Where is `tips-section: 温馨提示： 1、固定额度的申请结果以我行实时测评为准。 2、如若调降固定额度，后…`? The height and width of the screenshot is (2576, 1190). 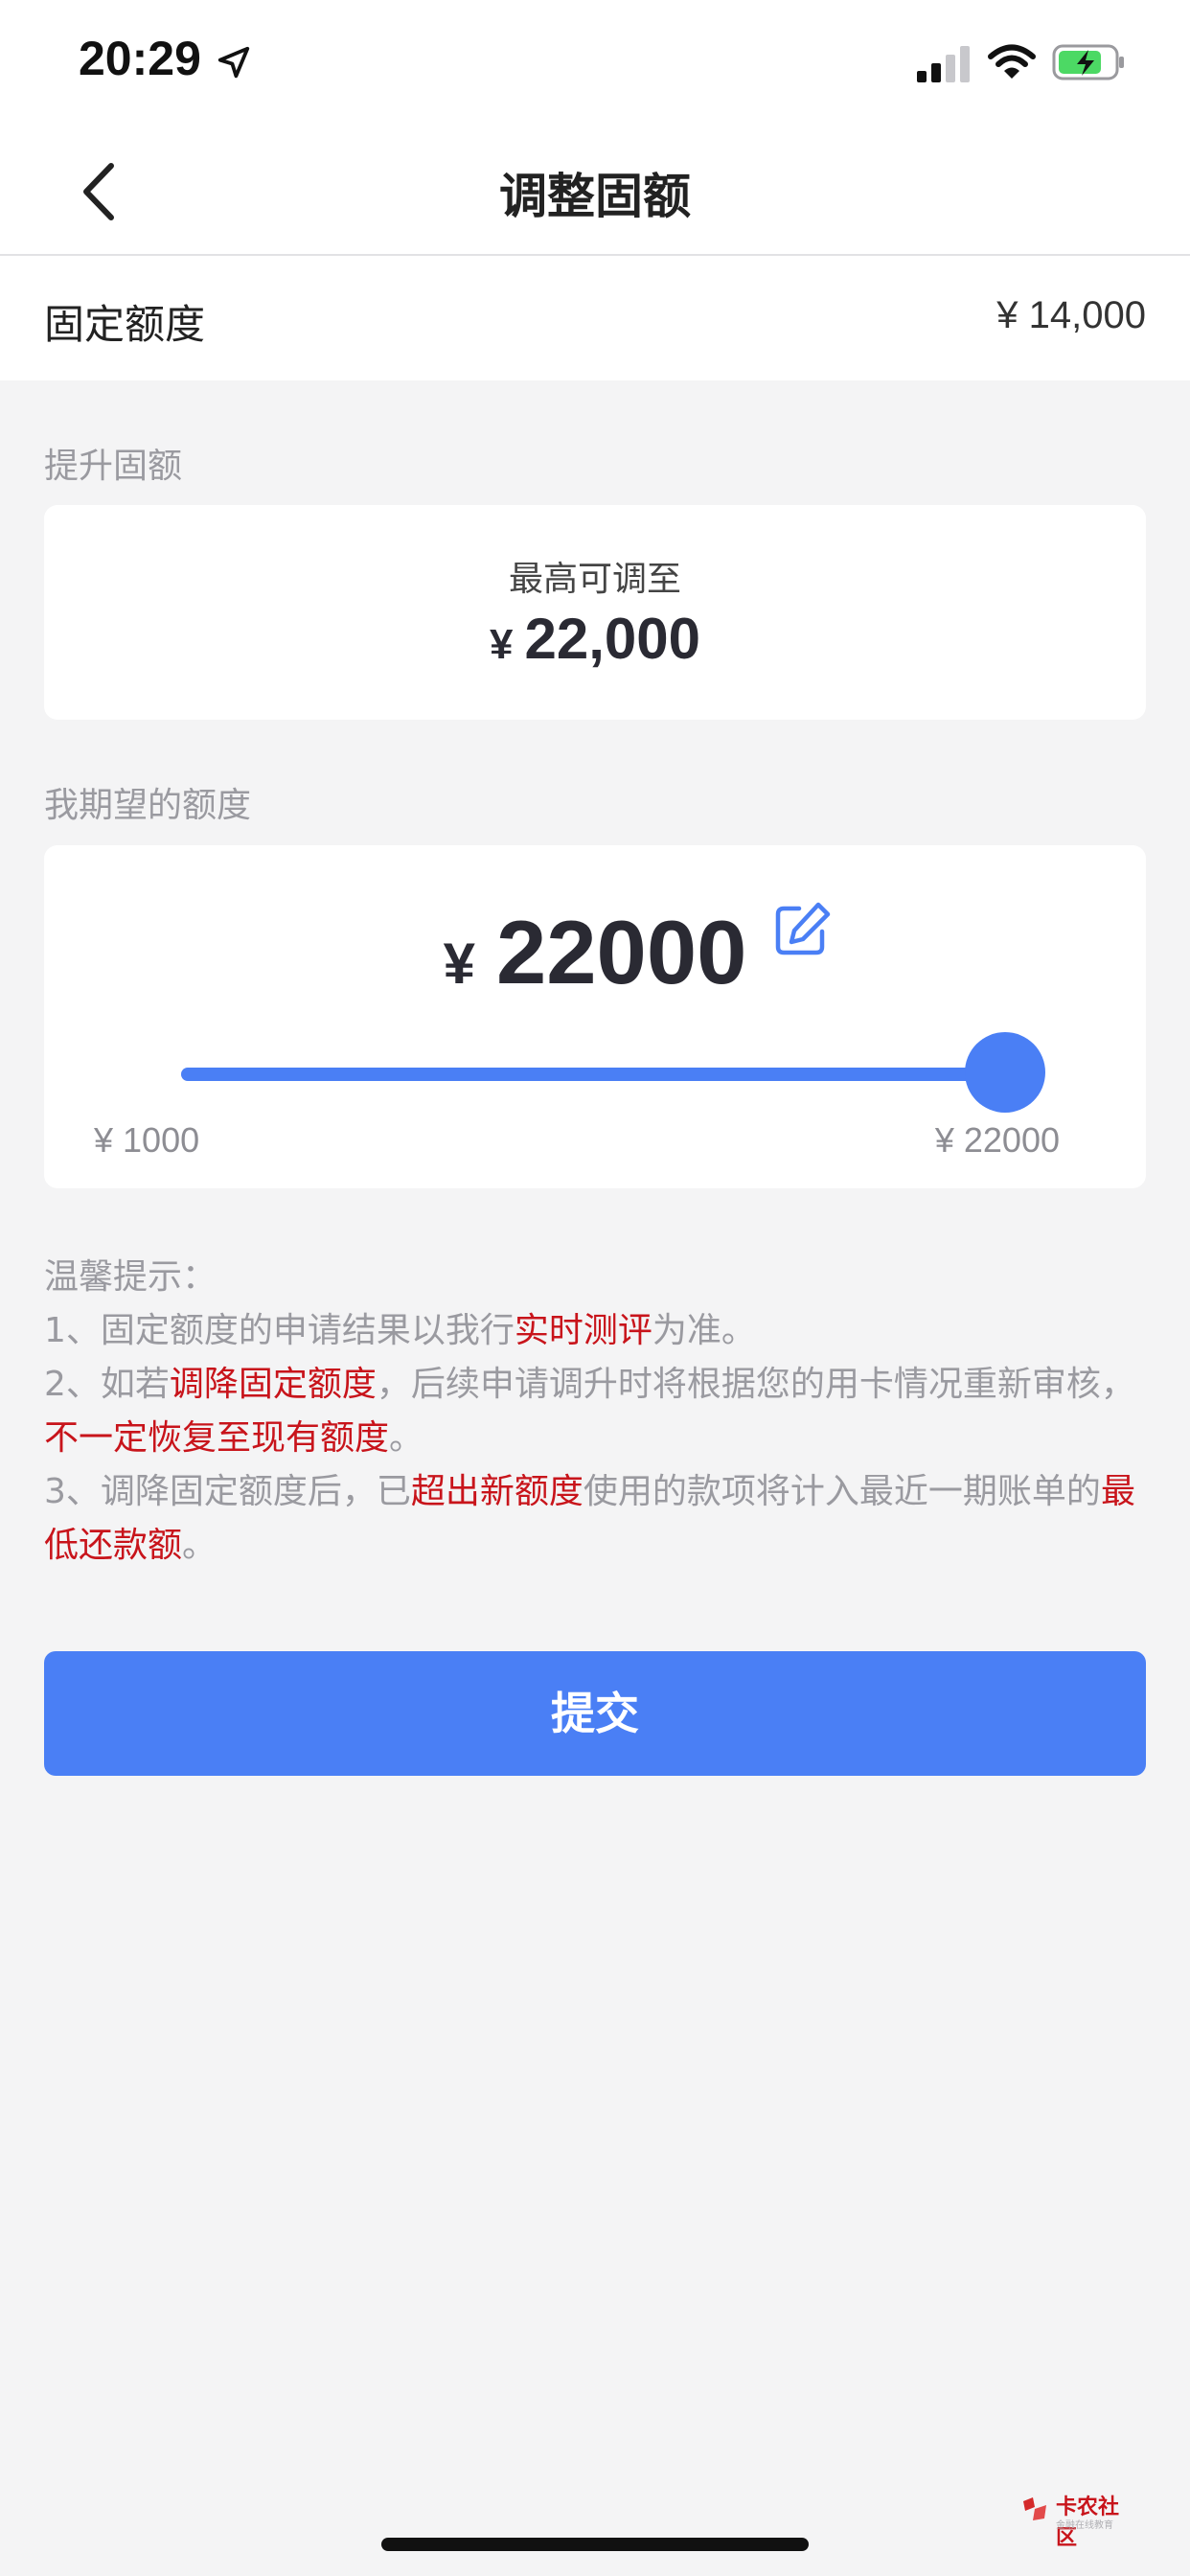
tips-section: 温馨提示： 1、固定额度的申请结果以我行实时测评为准。 2、如若调降固定额度，后… is located at coordinates (595, 1412).